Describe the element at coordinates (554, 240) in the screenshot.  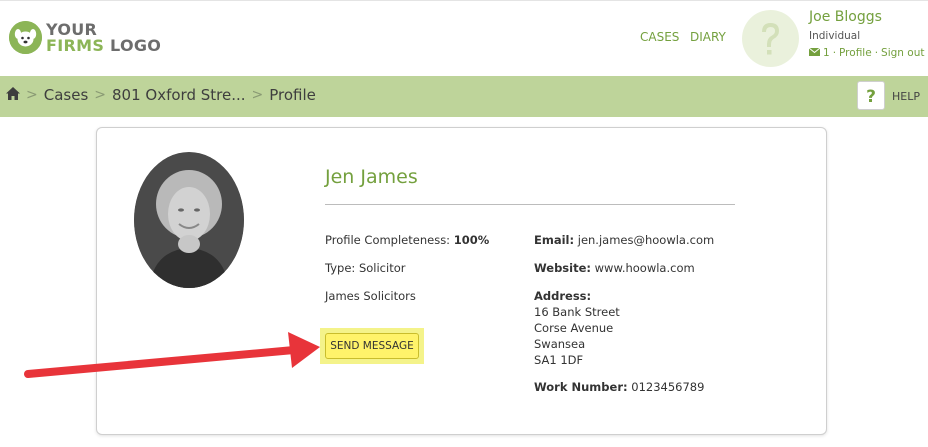
I see `email-label: Email:` at that location.